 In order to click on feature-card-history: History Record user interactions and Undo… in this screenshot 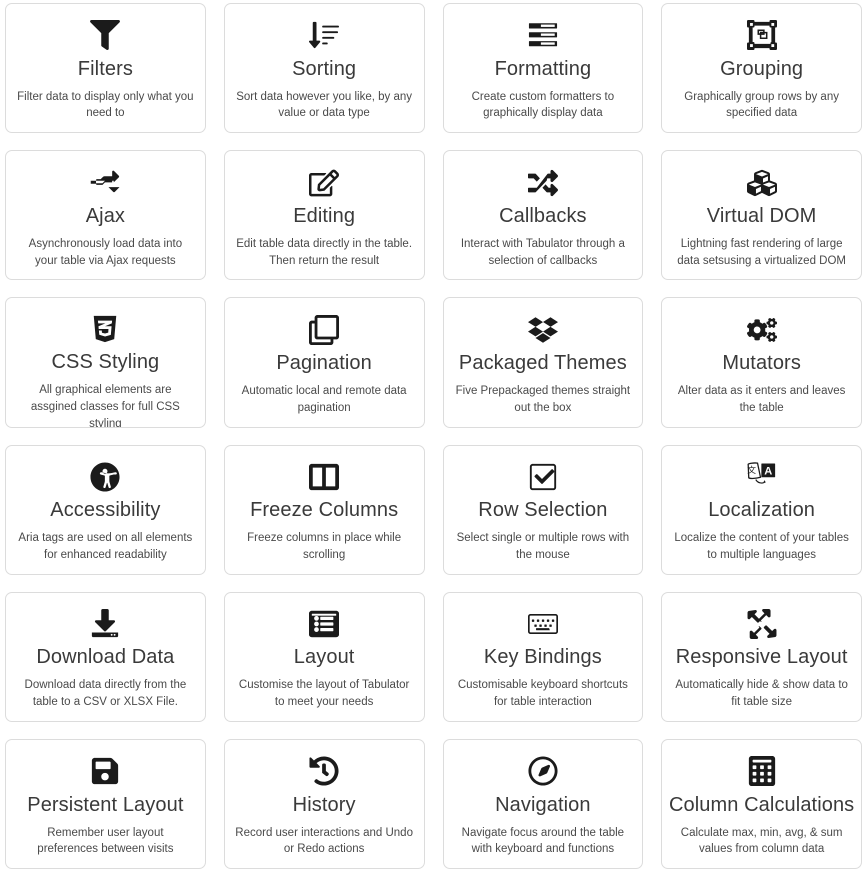, I will do `click(324, 803)`.